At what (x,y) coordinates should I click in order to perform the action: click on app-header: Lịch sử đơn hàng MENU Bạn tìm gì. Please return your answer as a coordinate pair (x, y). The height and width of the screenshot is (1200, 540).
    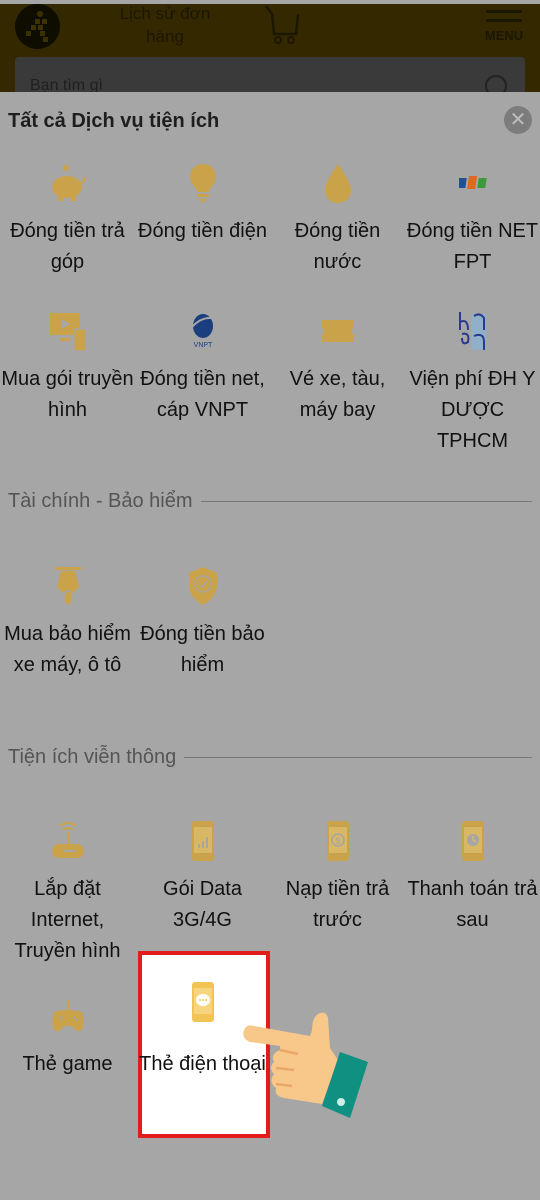
    Looking at the image, I should click on (270, 48).